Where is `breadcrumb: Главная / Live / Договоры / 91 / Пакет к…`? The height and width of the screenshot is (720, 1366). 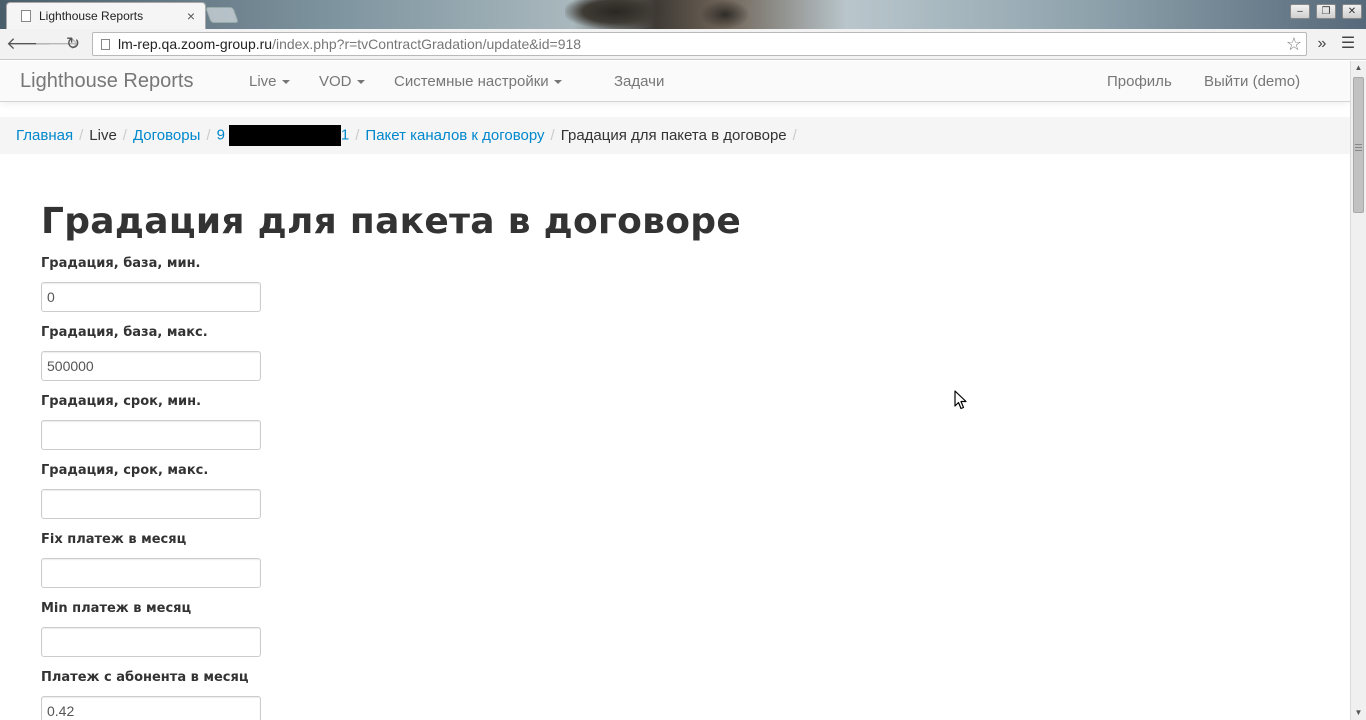
breadcrumb: Главная / Live / Договоры / 91 / Пакет к… is located at coordinates (675, 135).